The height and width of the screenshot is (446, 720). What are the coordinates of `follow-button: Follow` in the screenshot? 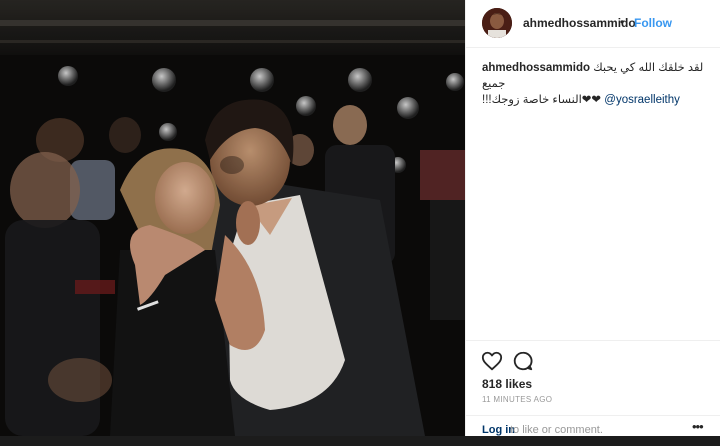 It's located at (653, 23).